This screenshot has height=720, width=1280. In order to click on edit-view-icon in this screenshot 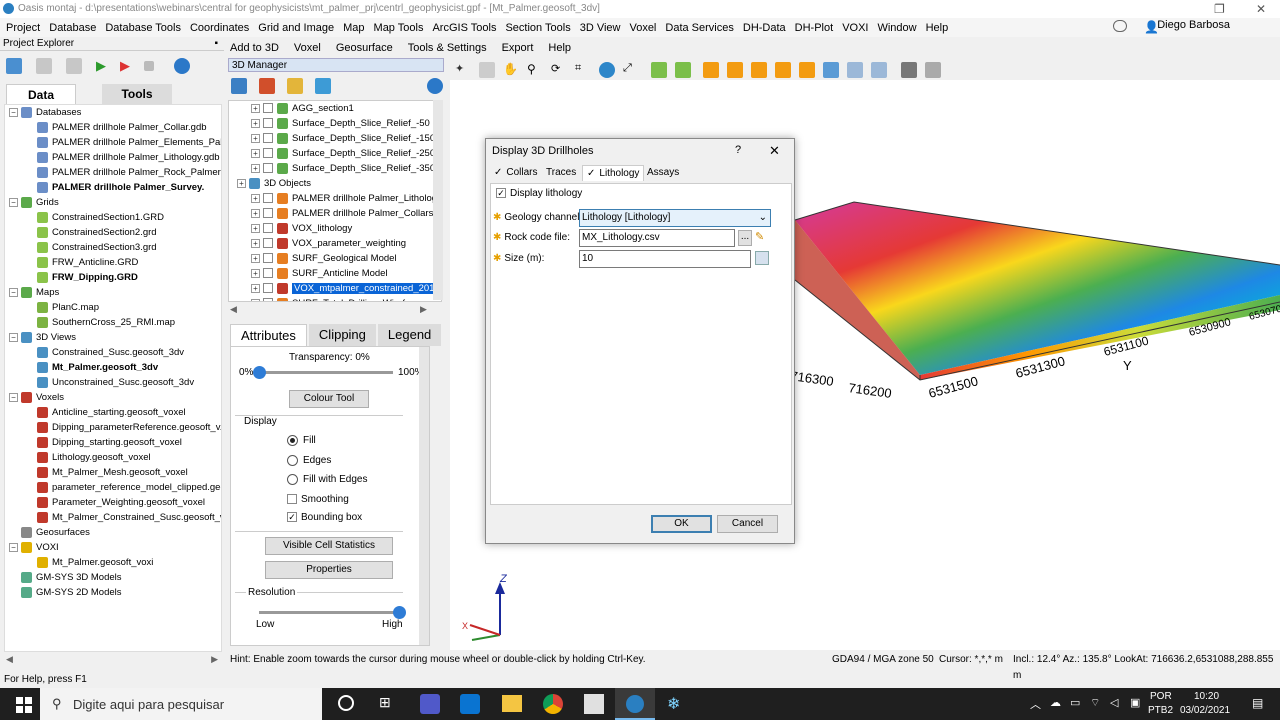, I will do `click(879, 70)`.